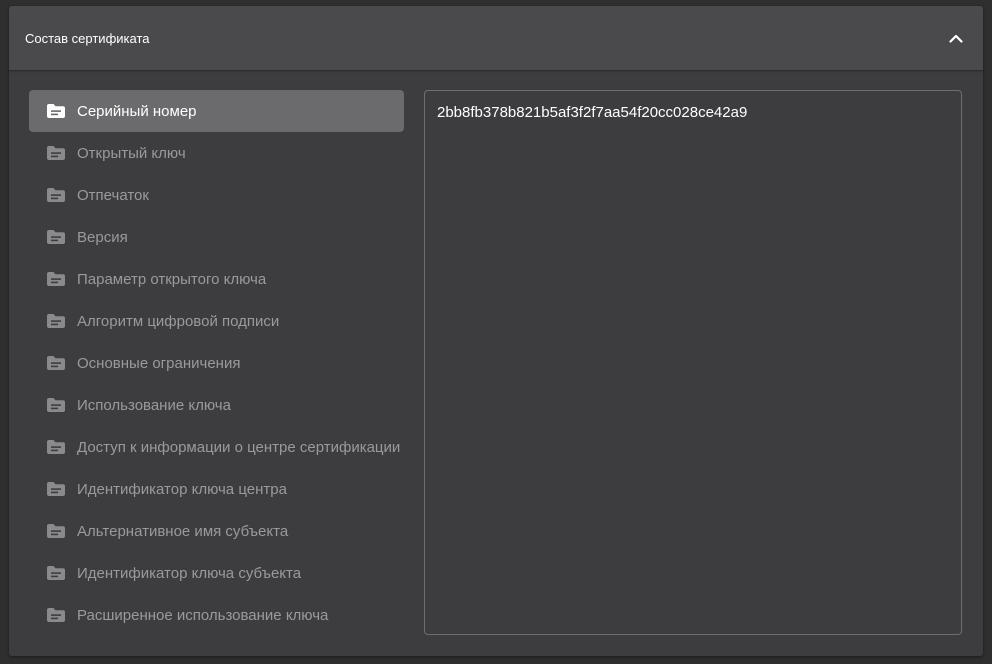 This screenshot has height=664, width=992. I want to click on field-value-text: 2bb8fb378b821b5af3f2f7aa54f20cc028ce42a9, so click(592, 112).